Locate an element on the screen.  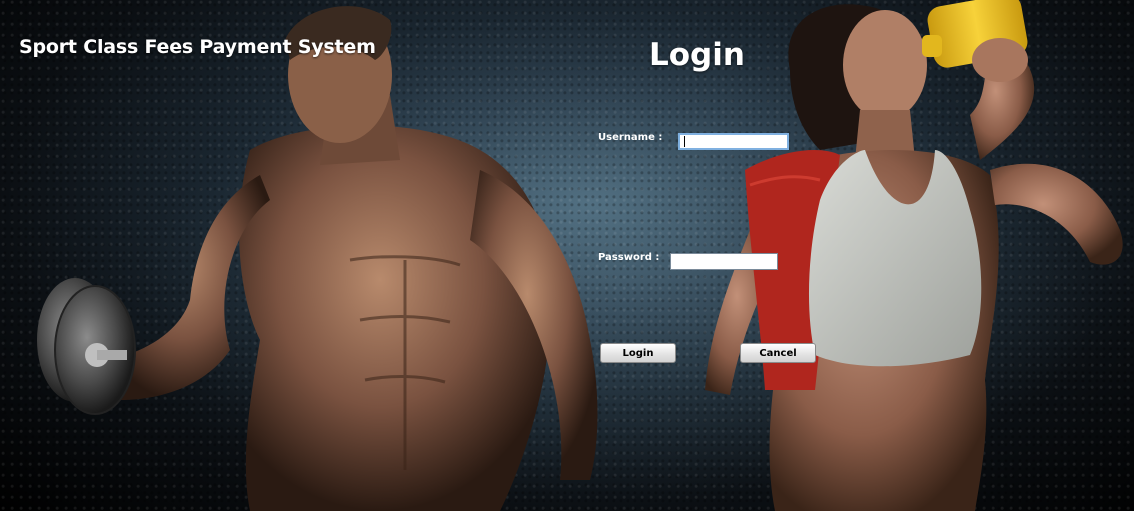
login-heading: Login is located at coordinates (697, 55).